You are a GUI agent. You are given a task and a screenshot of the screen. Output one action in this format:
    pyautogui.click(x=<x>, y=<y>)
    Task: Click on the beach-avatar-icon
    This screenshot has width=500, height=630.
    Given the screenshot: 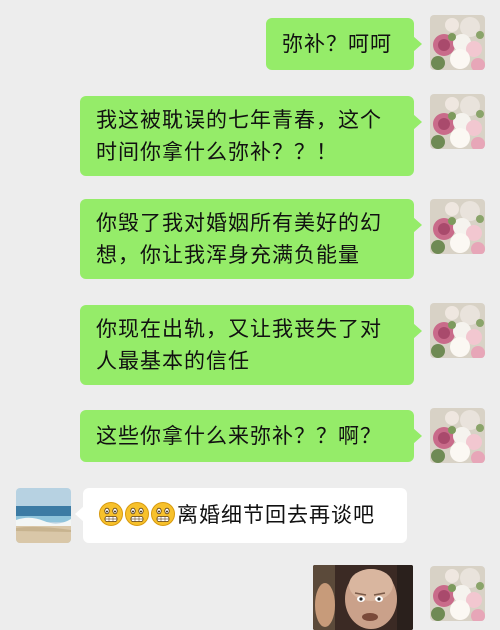 What is the action you would take?
    pyautogui.click(x=43, y=515)
    